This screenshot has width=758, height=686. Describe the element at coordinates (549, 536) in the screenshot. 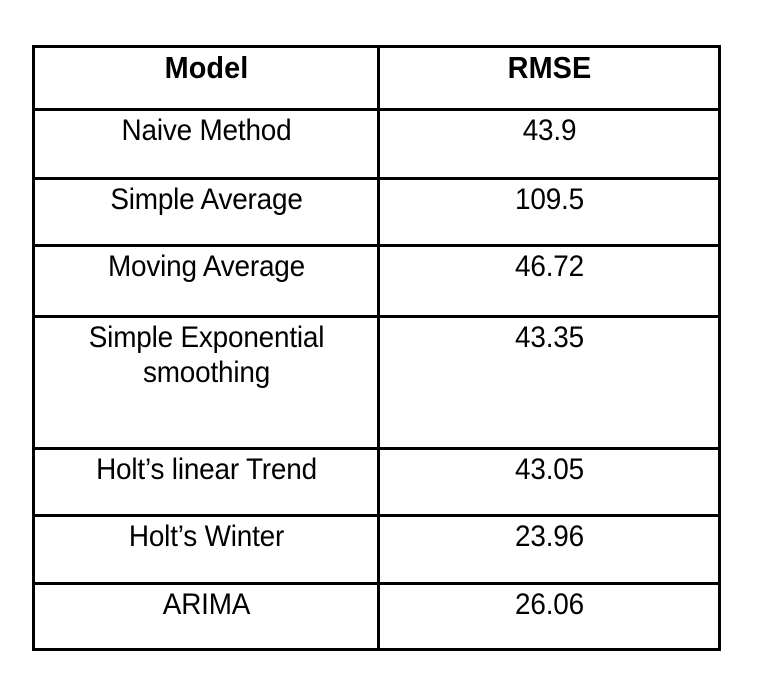

I see `cell-rmse-value: 23.96` at that location.